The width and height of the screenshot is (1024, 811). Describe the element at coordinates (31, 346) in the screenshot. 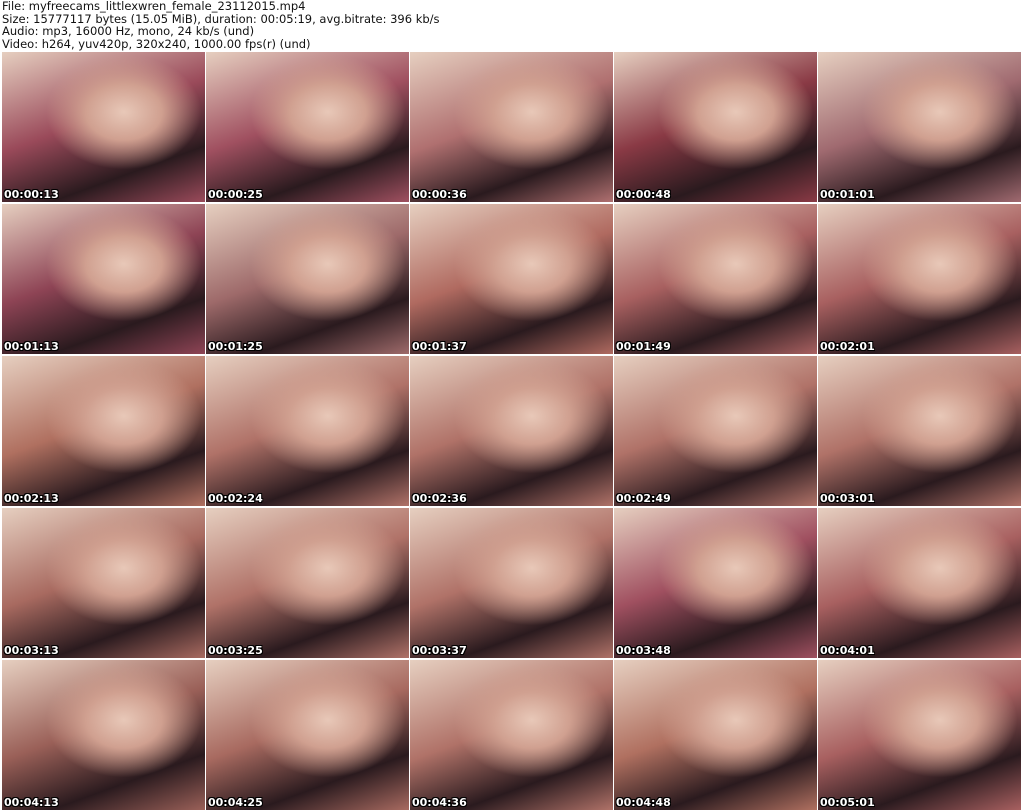

I see `timestamp-label: 00:01:13` at that location.